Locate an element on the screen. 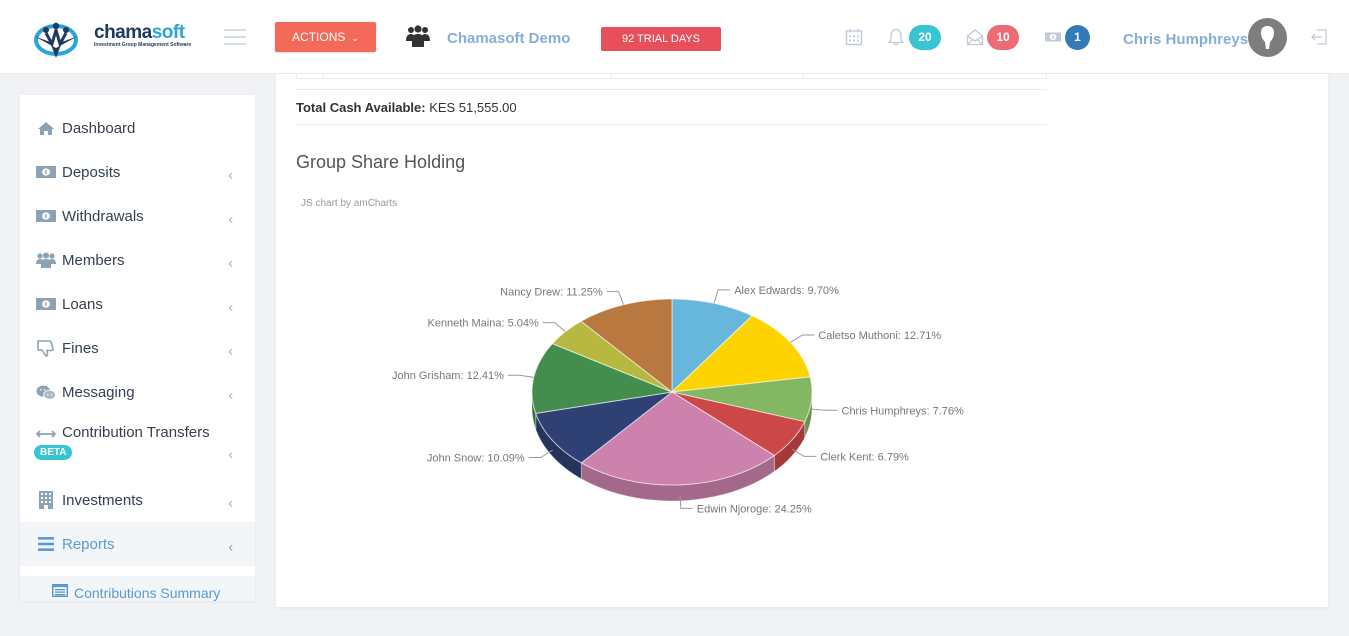 The image size is (1349, 636). sidebar-item-label: Reports is located at coordinates (88, 544).